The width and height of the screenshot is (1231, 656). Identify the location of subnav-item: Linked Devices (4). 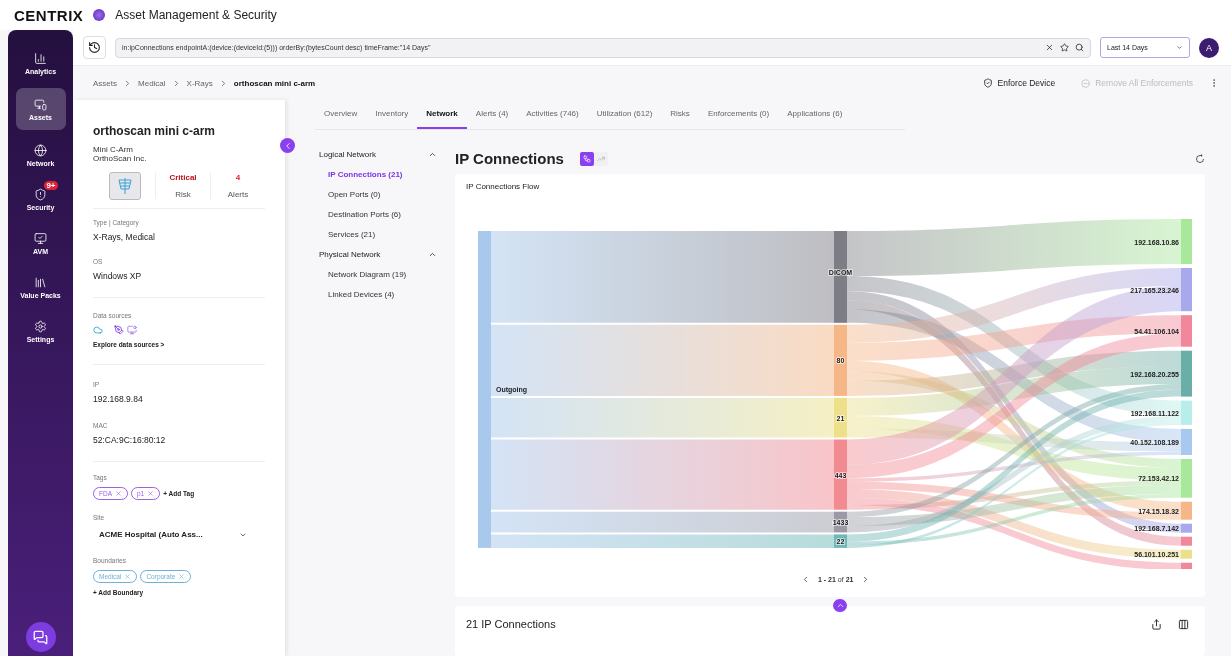
(385, 294).